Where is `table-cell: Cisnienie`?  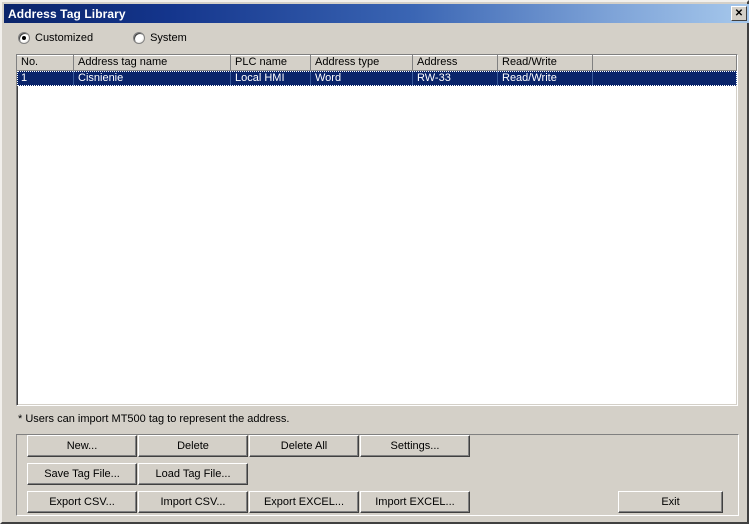
table-cell: Cisnienie is located at coordinates (152, 78).